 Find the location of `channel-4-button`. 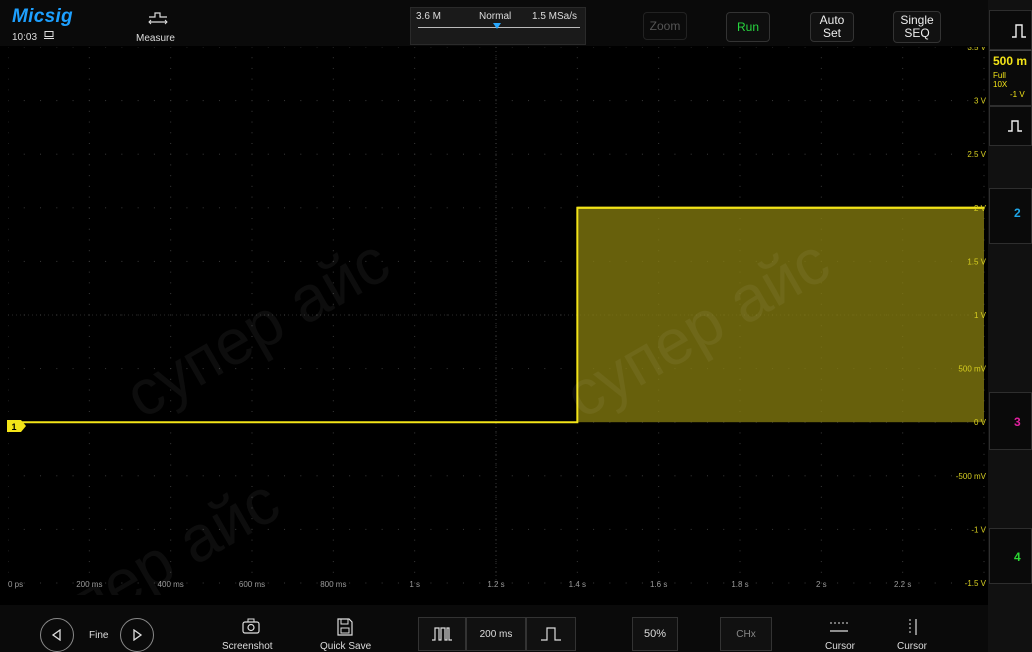

channel-4-button is located at coordinates (1010, 556).